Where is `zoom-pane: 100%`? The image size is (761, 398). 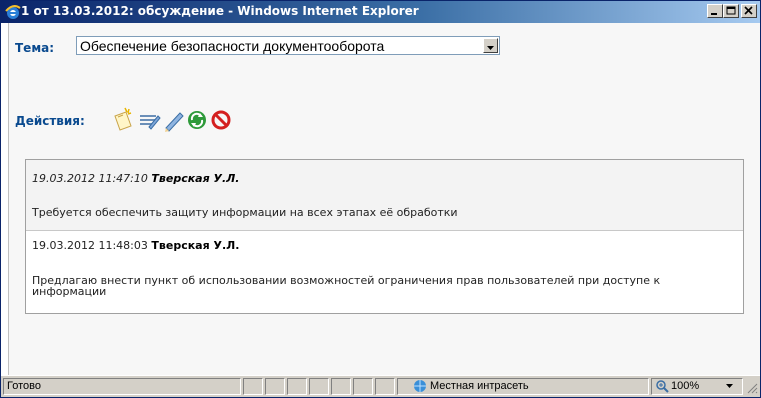
zoom-pane: 100% is located at coordinates (697, 386).